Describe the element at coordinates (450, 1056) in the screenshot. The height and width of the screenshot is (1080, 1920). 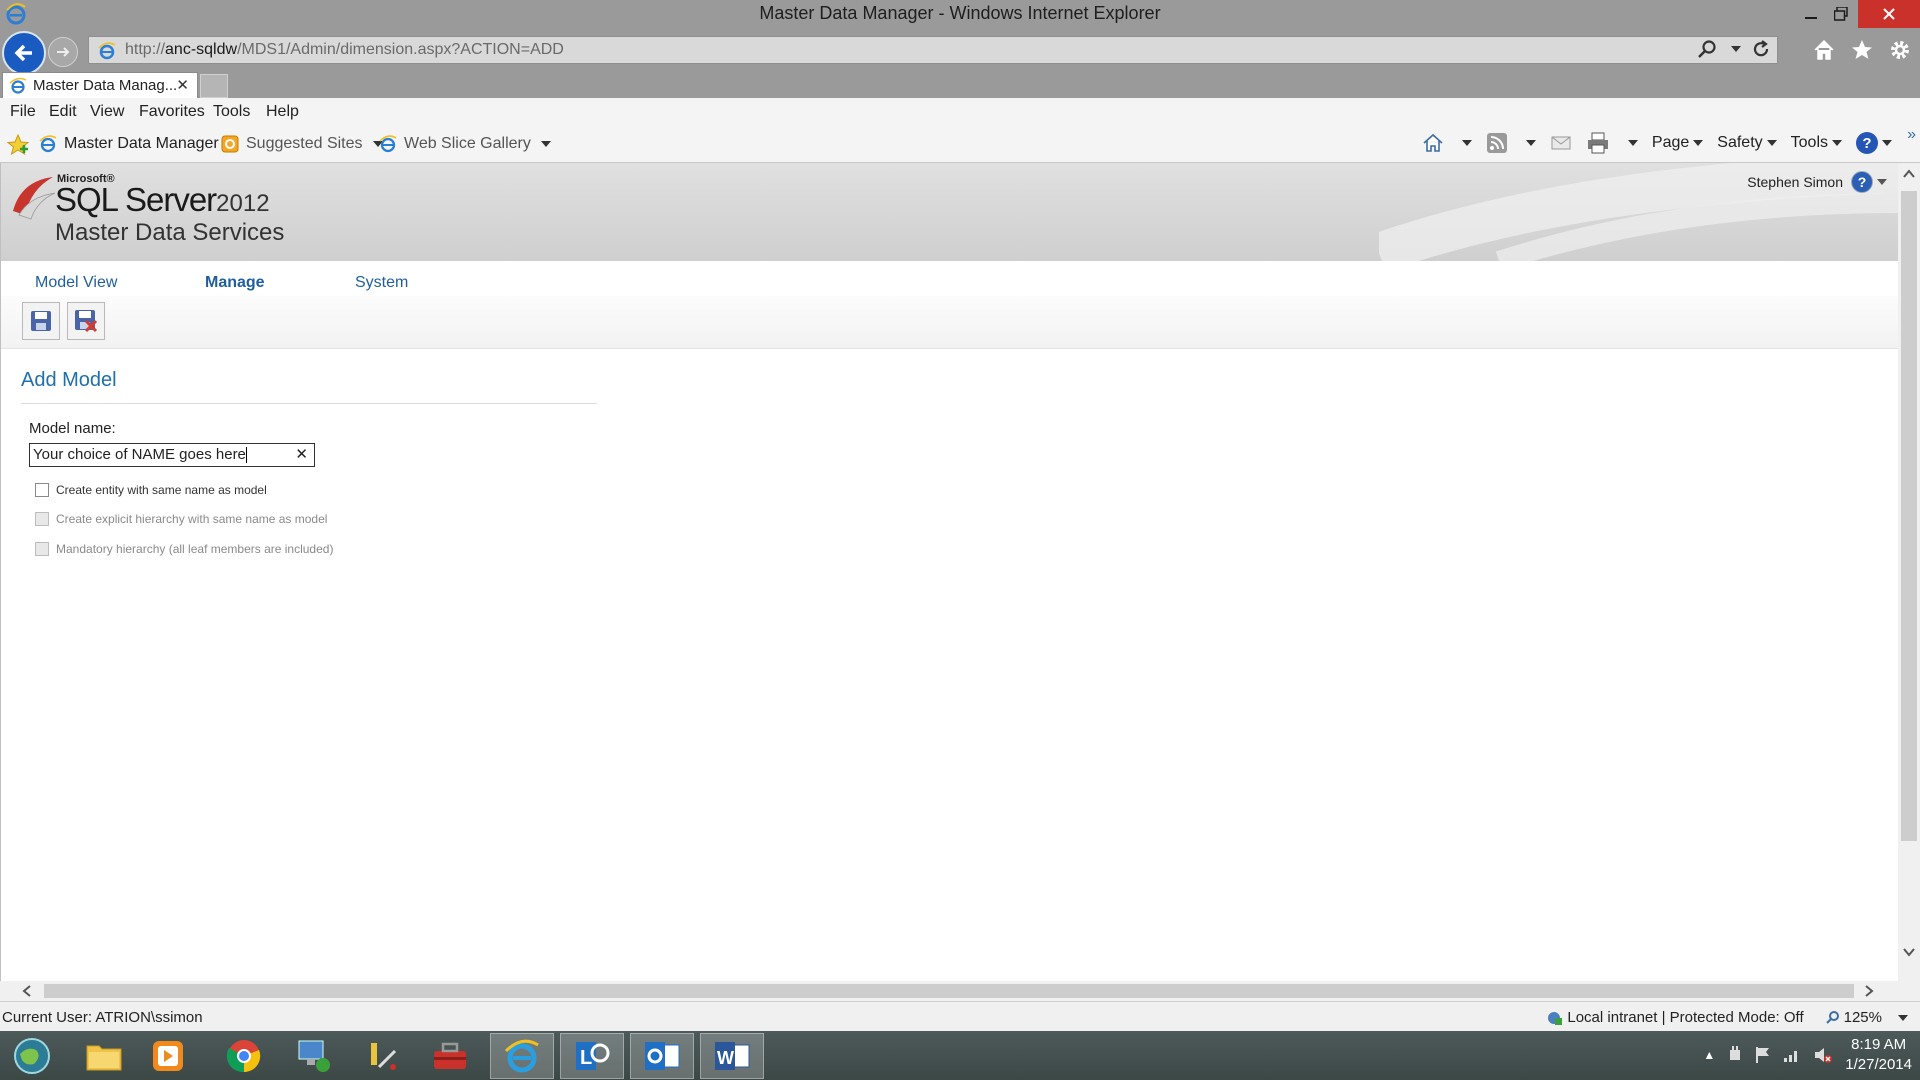
I see `taskbar-toolbox` at that location.